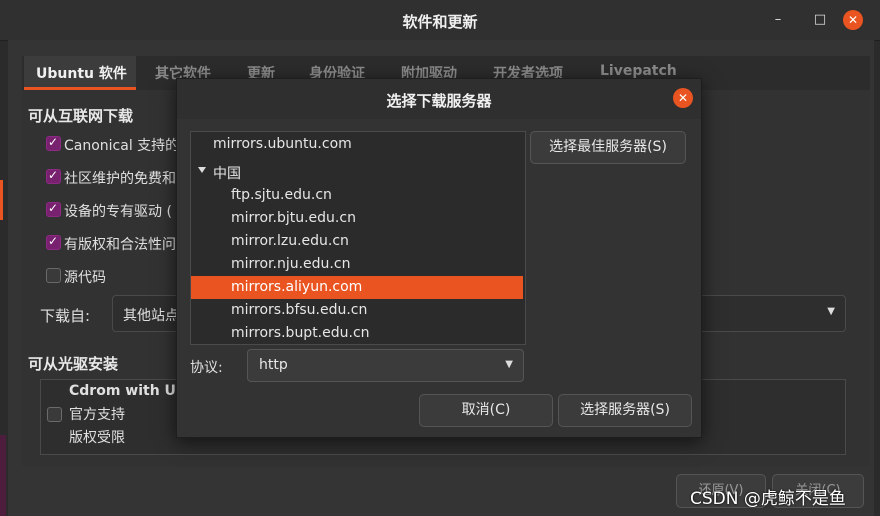  I want to click on dialog-titlebar: 选择下载服务器 ✕, so click(439, 99).